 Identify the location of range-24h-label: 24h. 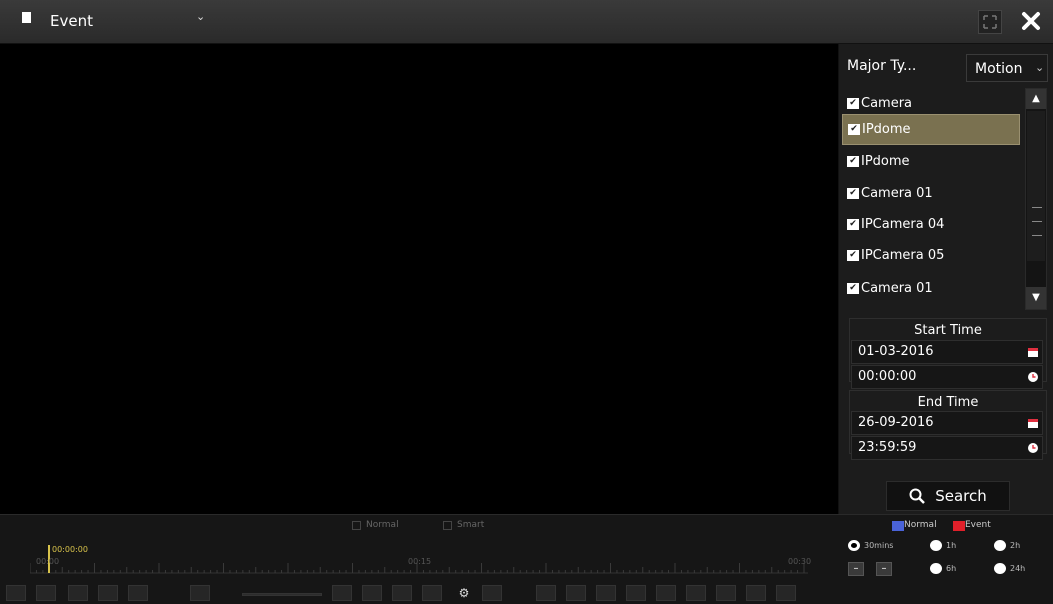
(1018, 568).